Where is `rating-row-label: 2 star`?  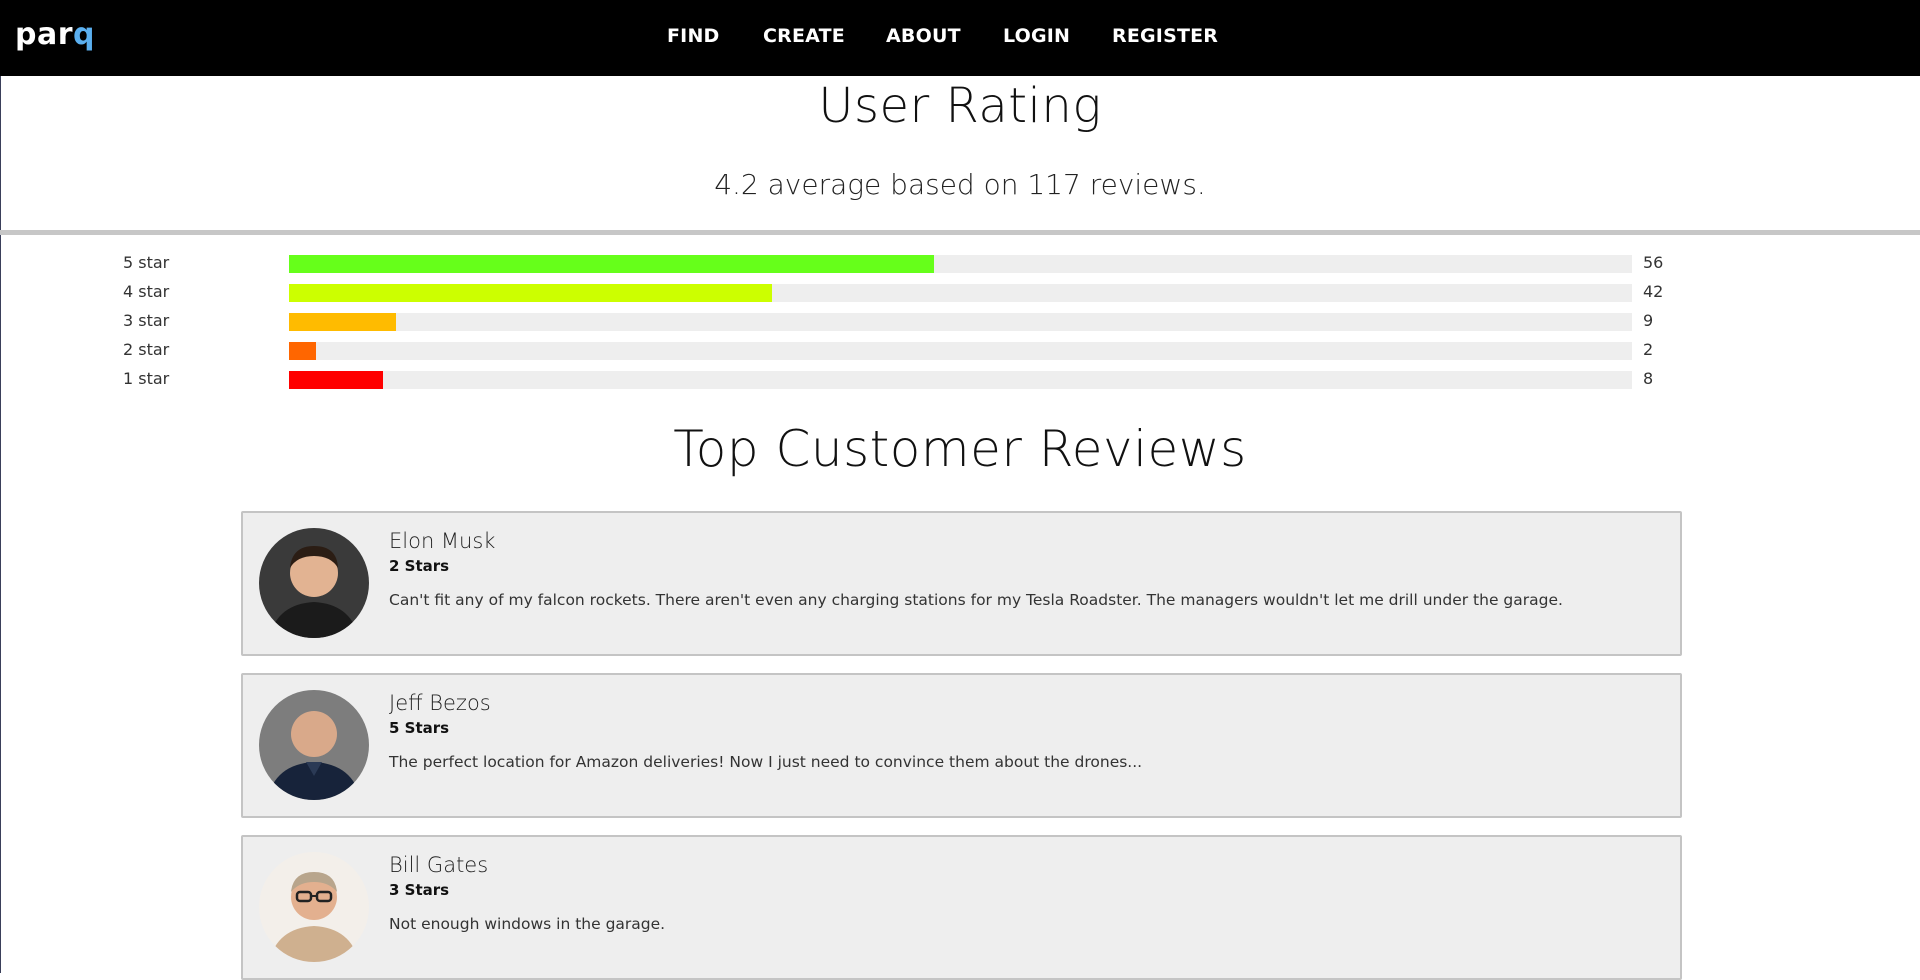 rating-row-label: 2 star is located at coordinates (146, 349).